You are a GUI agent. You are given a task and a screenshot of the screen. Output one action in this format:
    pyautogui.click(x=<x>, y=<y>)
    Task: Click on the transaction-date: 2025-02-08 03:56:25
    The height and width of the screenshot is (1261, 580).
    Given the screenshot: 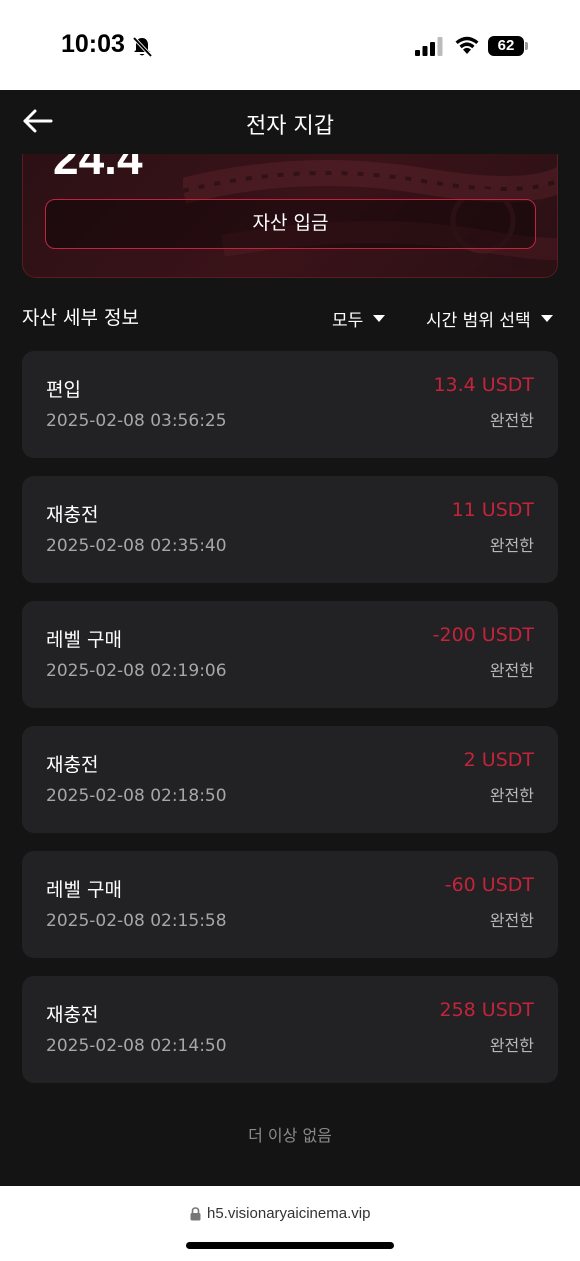 What is the action you would take?
    pyautogui.click(x=136, y=421)
    